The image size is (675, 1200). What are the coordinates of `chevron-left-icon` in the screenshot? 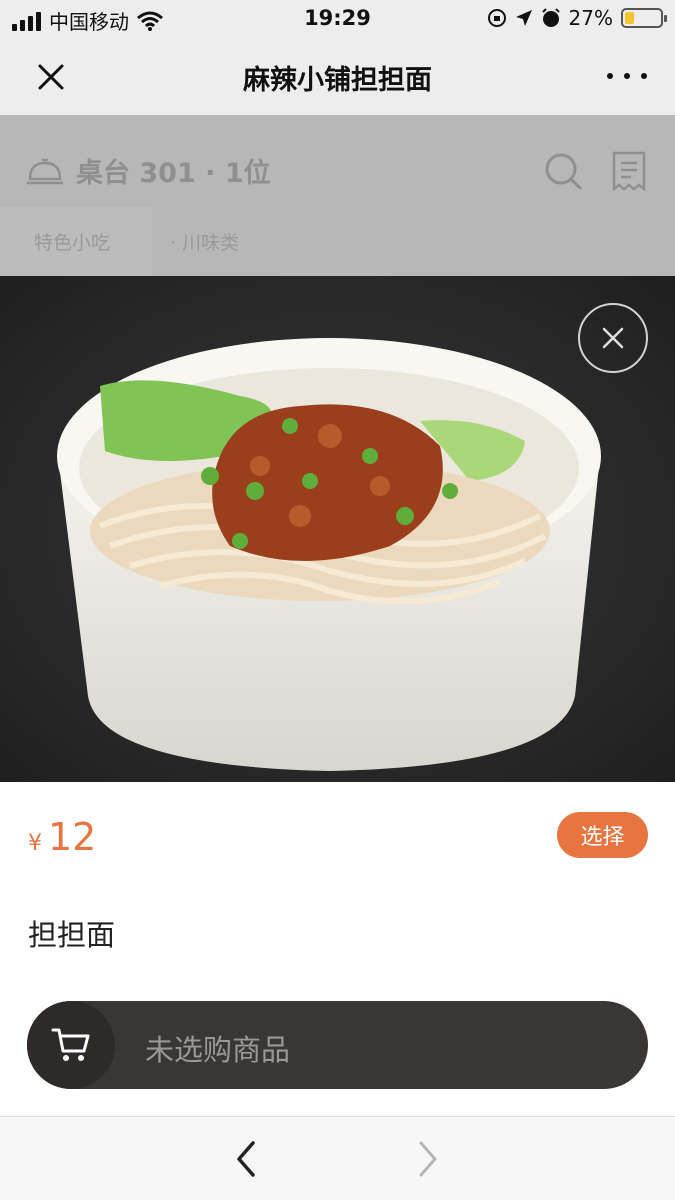 It's located at (246, 1159).